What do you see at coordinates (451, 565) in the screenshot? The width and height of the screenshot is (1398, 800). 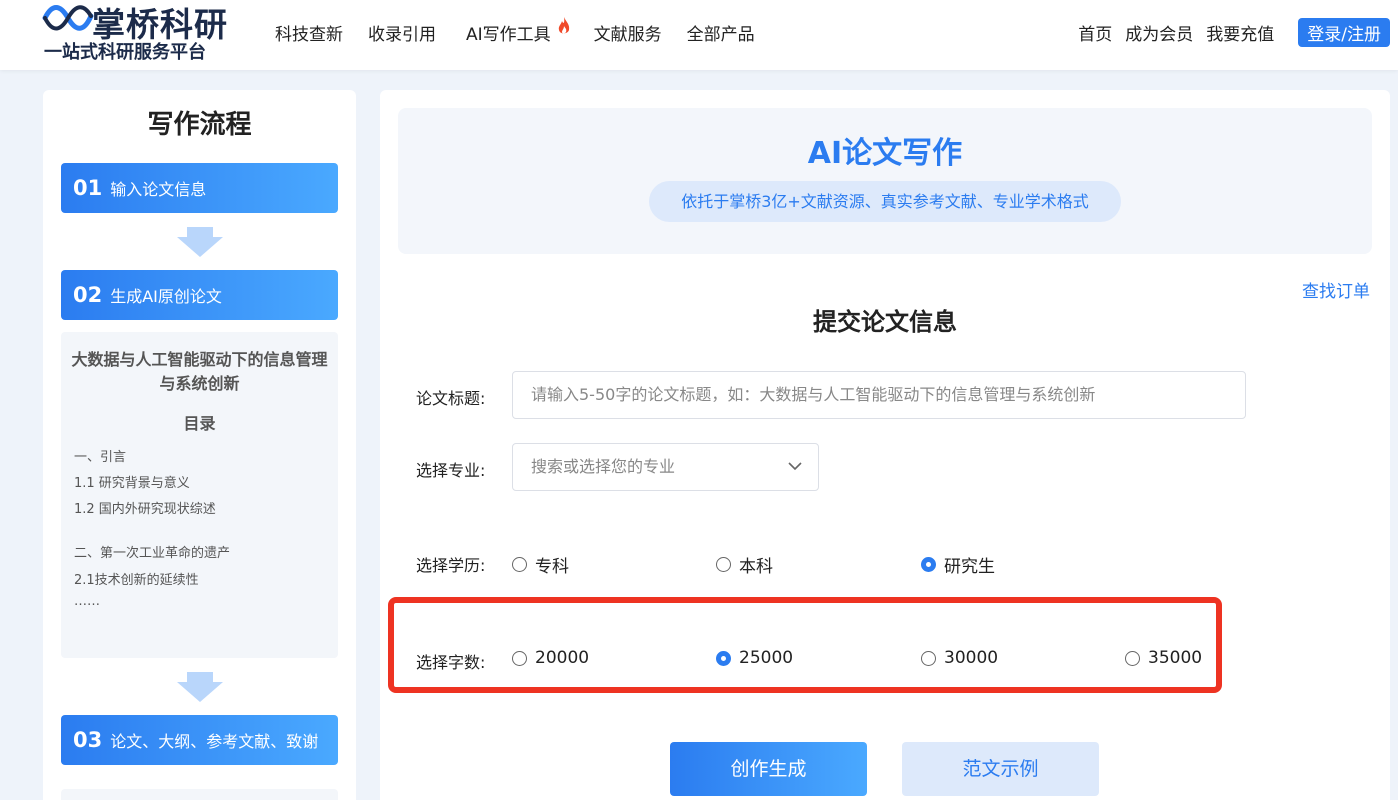 I see `degree-label: 选择学历:` at bounding box center [451, 565].